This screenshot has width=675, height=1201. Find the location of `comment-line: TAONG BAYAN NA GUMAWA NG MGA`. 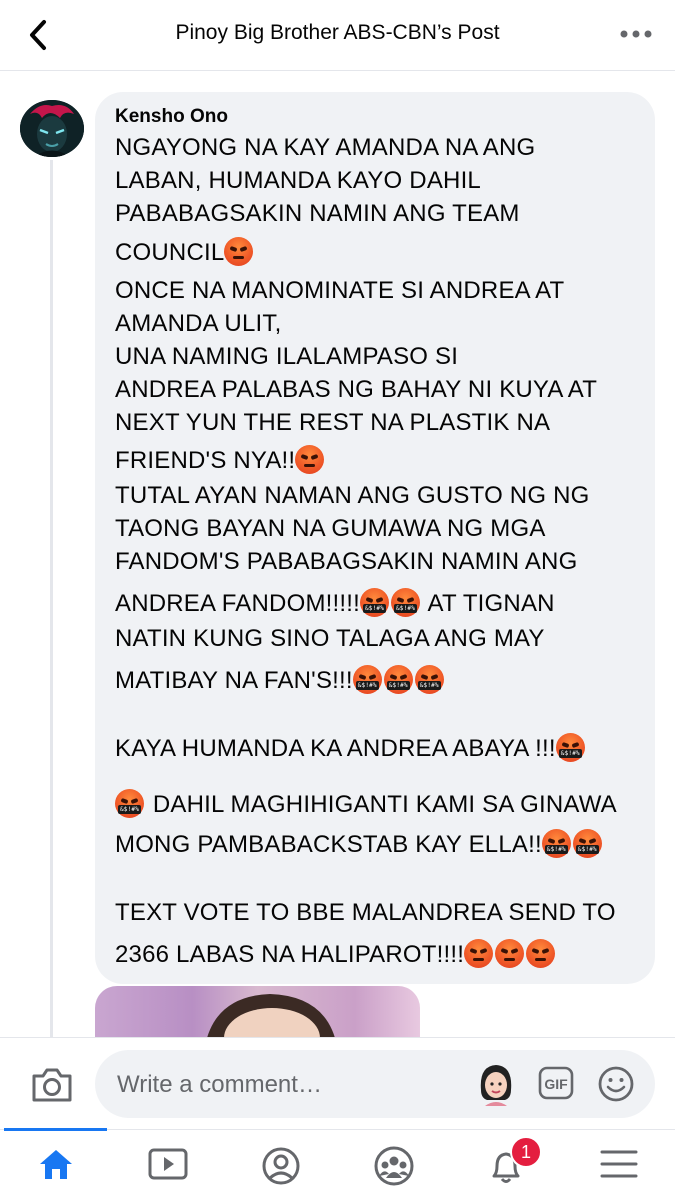

comment-line: TAONG BAYAN NA GUMAWA NG MGA is located at coordinates (330, 529).